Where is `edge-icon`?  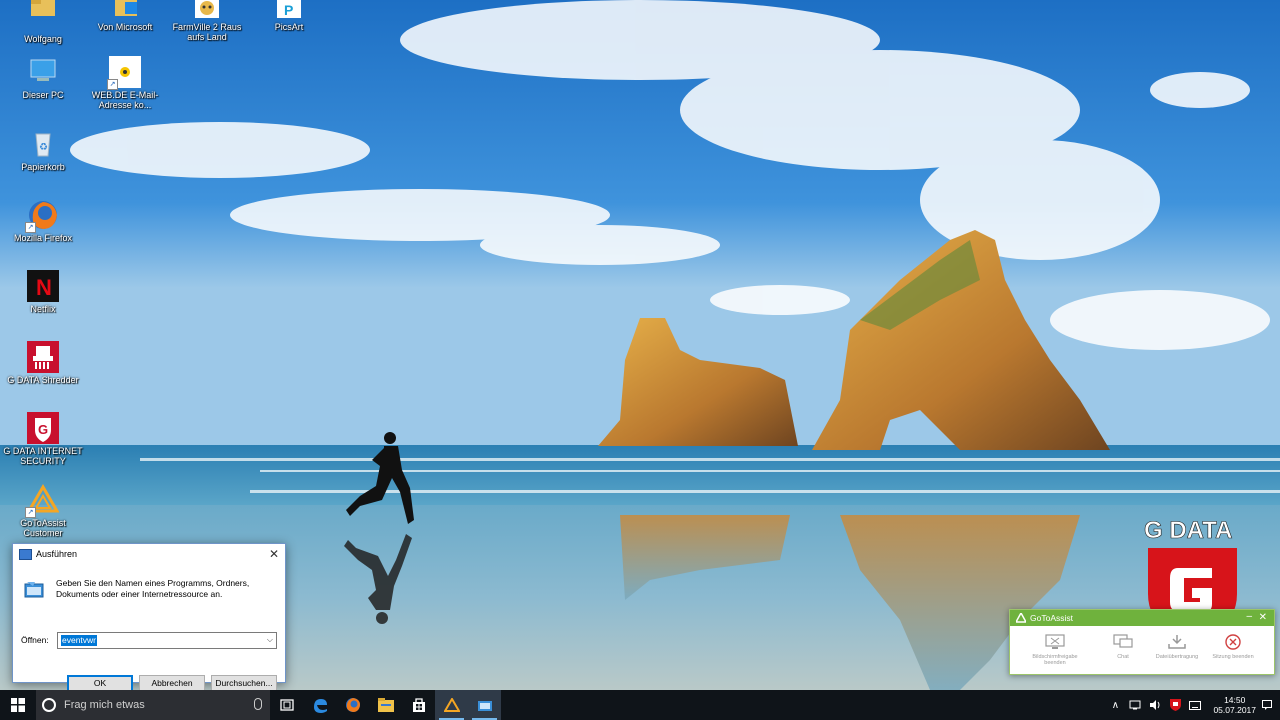 edge-icon is located at coordinates (319, 705).